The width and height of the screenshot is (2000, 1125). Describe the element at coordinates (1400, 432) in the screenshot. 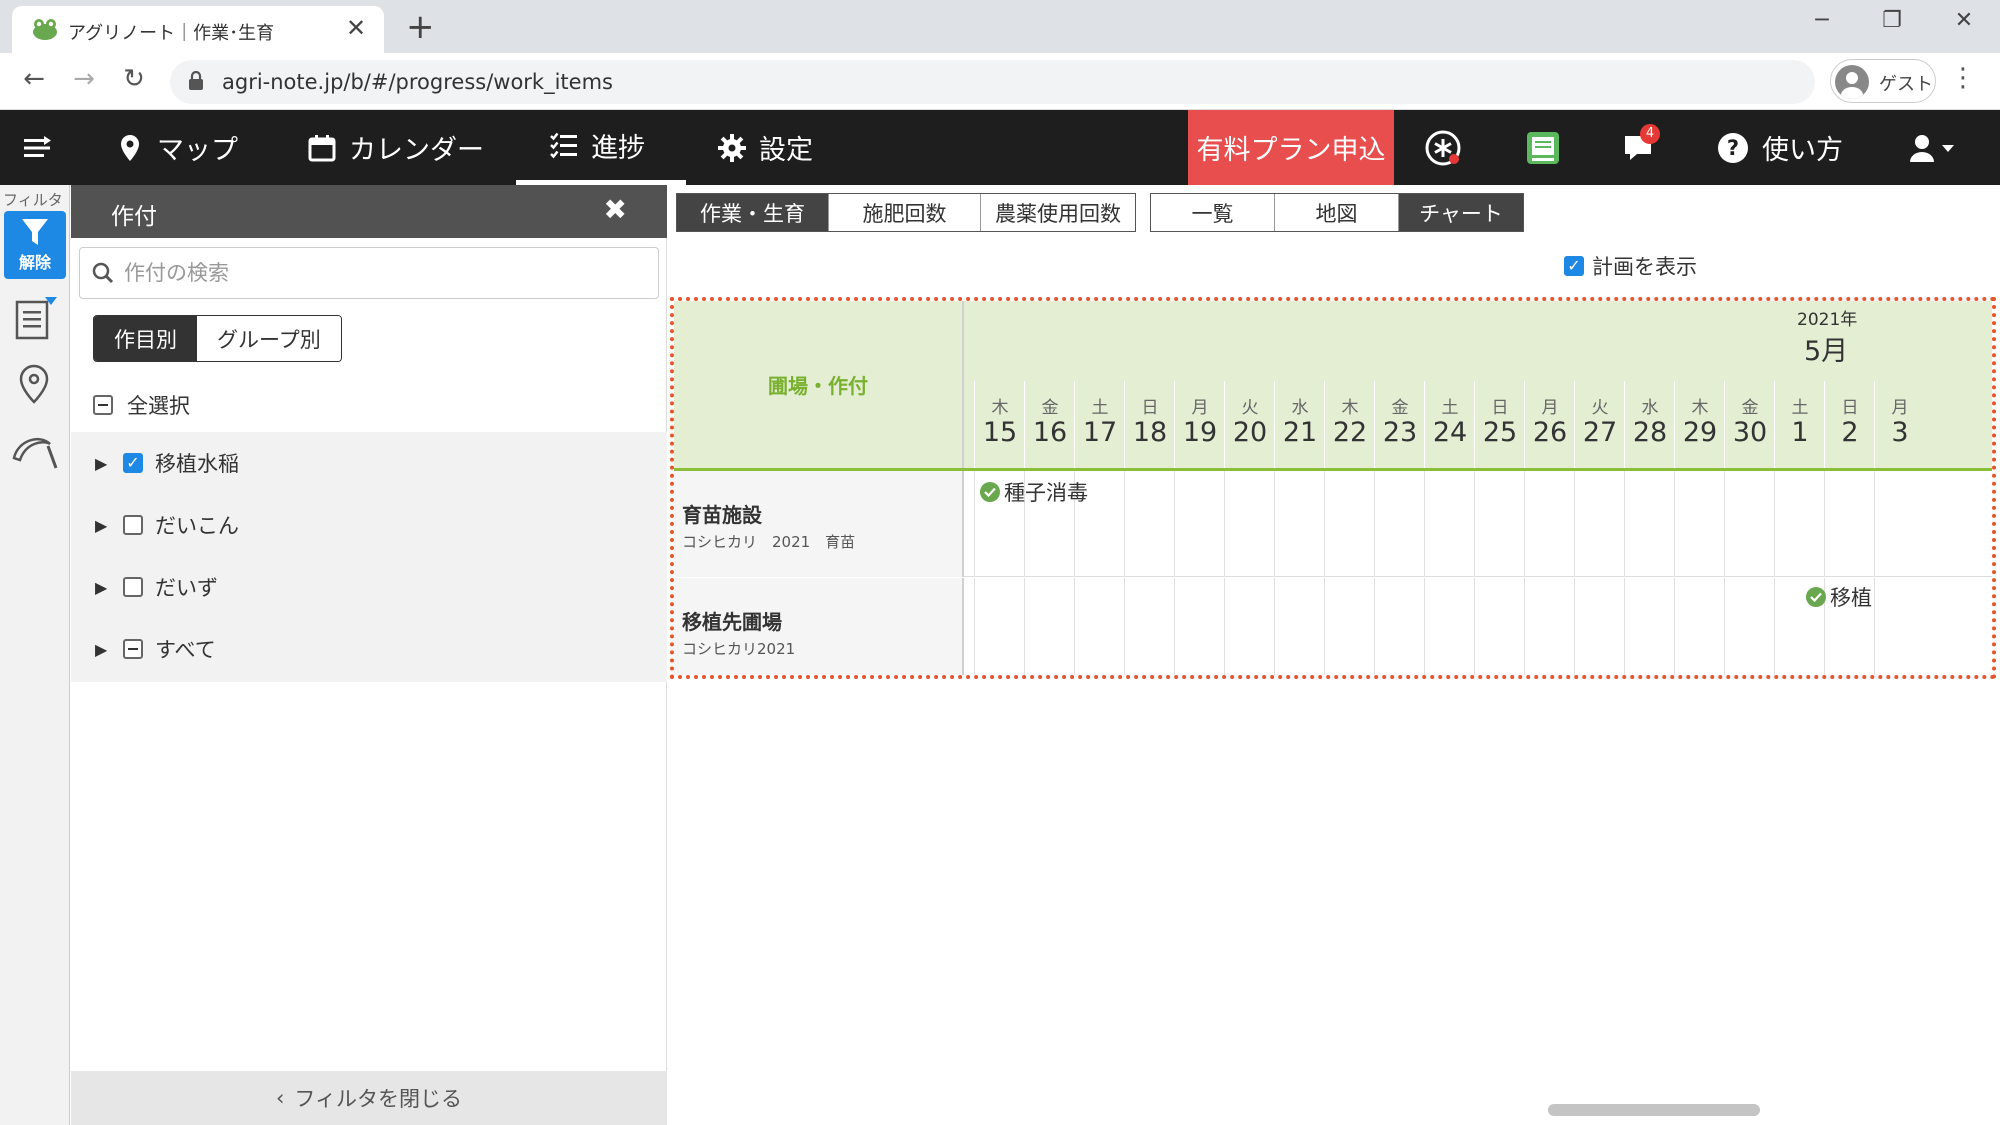

I see `day-number: 23` at that location.